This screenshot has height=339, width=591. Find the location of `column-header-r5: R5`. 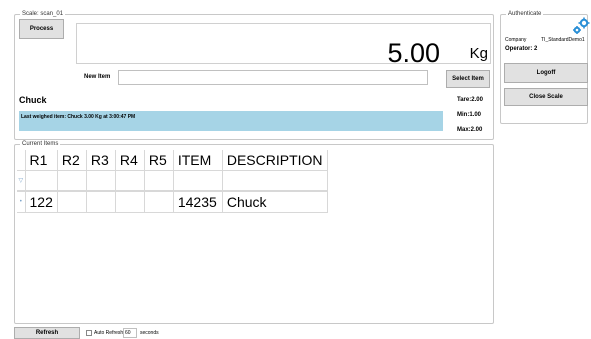

column-header-r5: R5 is located at coordinates (159, 160).